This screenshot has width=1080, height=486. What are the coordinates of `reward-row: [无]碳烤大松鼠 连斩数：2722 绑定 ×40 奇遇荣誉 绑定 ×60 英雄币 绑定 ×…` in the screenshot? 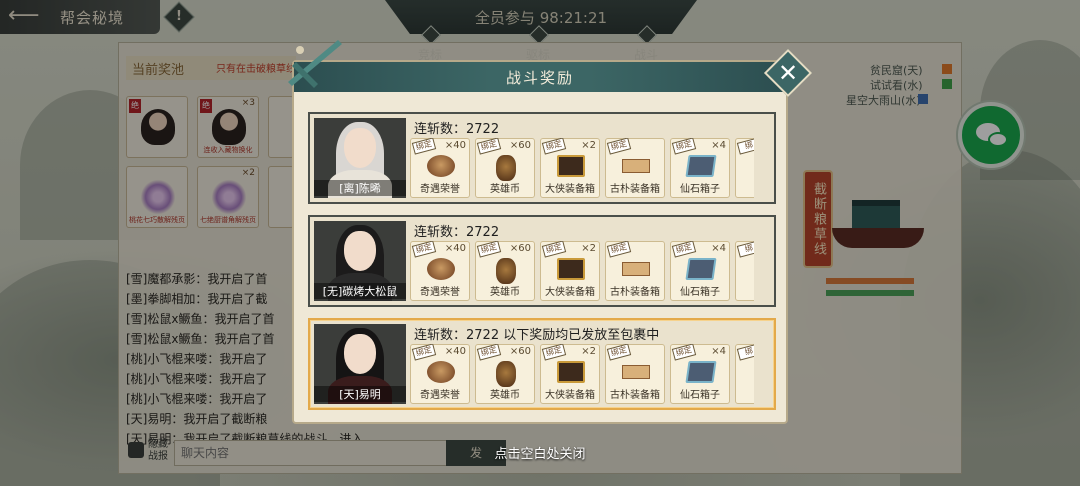 It's located at (542, 261).